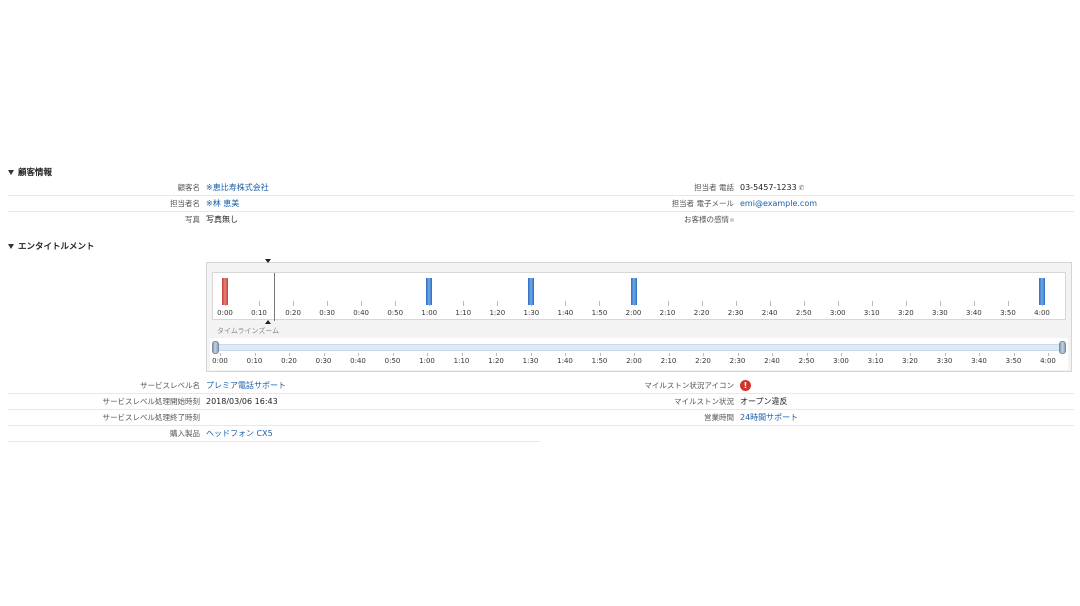  What do you see at coordinates (1062, 347) in the screenshot?
I see `zoom-handle-right` at bounding box center [1062, 347].